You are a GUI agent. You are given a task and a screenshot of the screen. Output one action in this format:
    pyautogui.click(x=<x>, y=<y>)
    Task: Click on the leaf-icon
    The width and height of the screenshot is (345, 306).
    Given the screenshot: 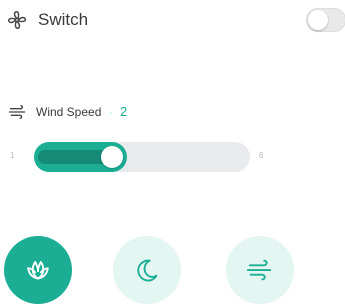 What is the action you would take?
    pyautogui.click(x=38, y=270)
    